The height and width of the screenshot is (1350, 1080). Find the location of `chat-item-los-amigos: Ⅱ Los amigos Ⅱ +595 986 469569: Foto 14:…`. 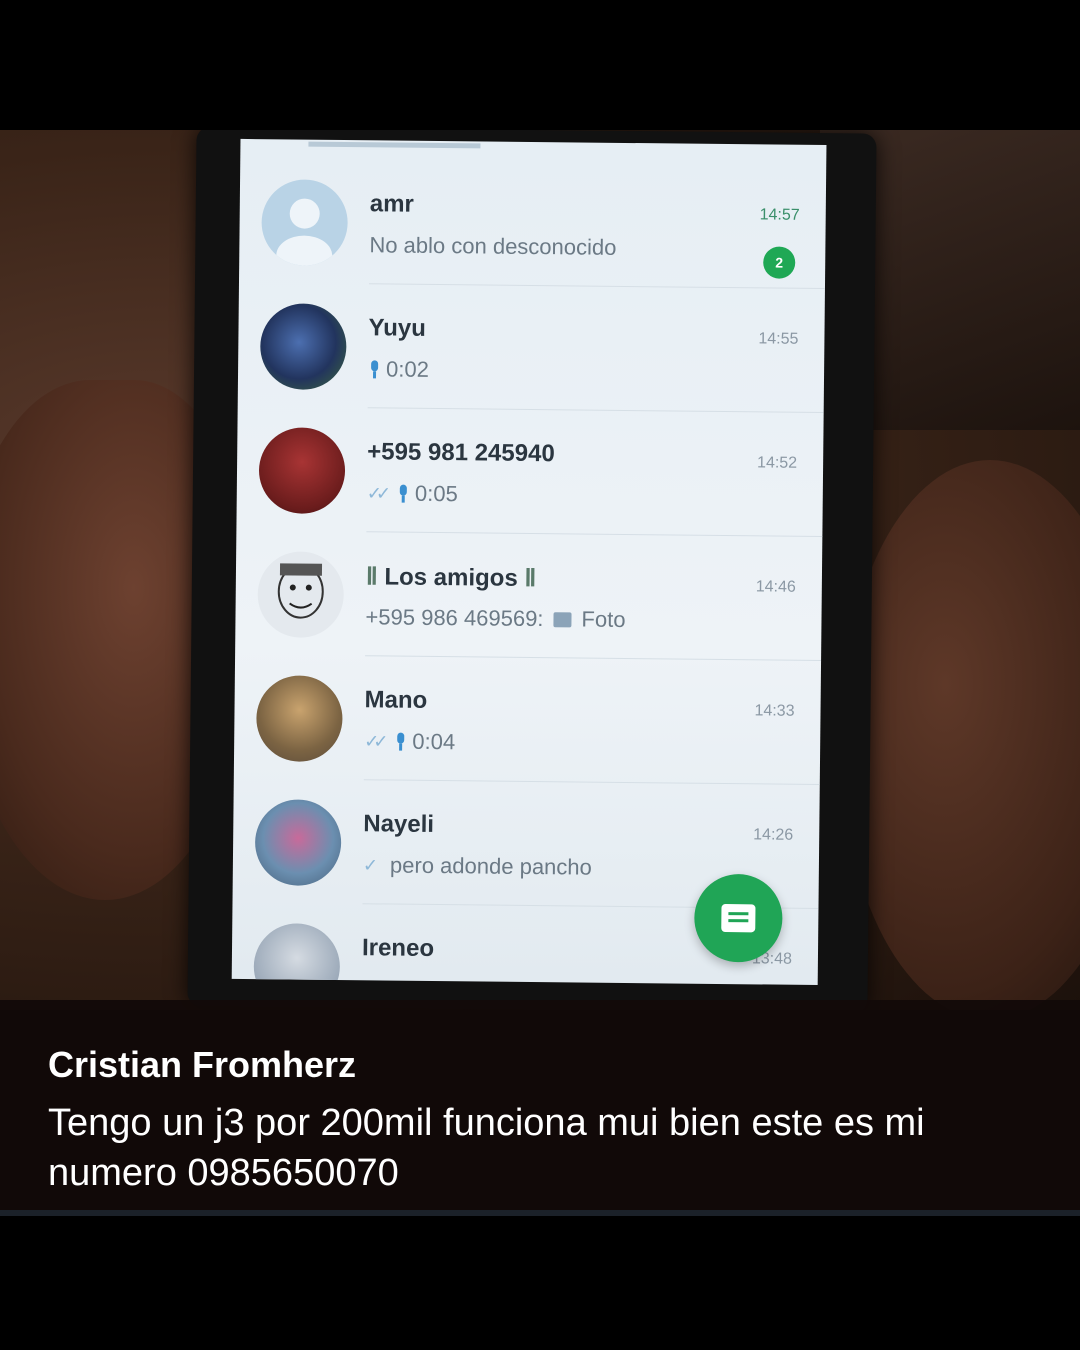

chat-item-los-amigos: Ⅱ Los amigos Ⅱ +595 986 469569: Foto 14:… is located at coordinates (528, 596).